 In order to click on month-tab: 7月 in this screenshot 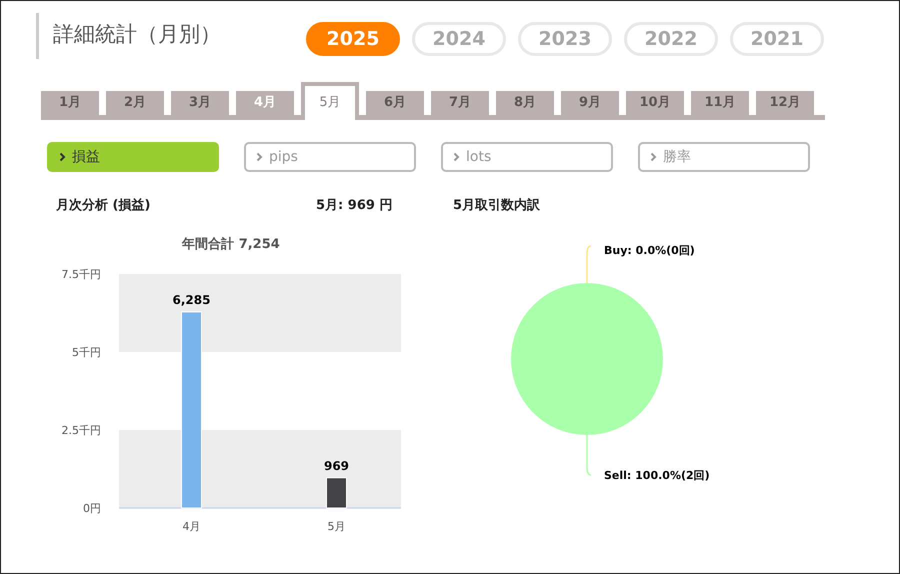, I will do `click(460, 103)`.